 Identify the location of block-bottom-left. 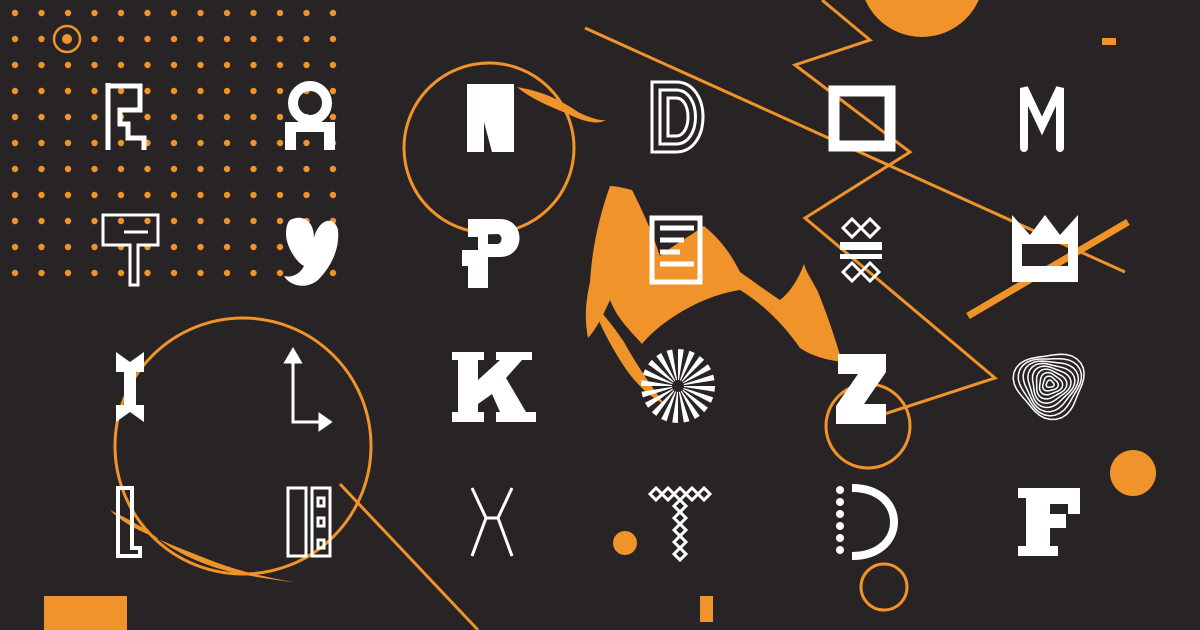
(85, 613).